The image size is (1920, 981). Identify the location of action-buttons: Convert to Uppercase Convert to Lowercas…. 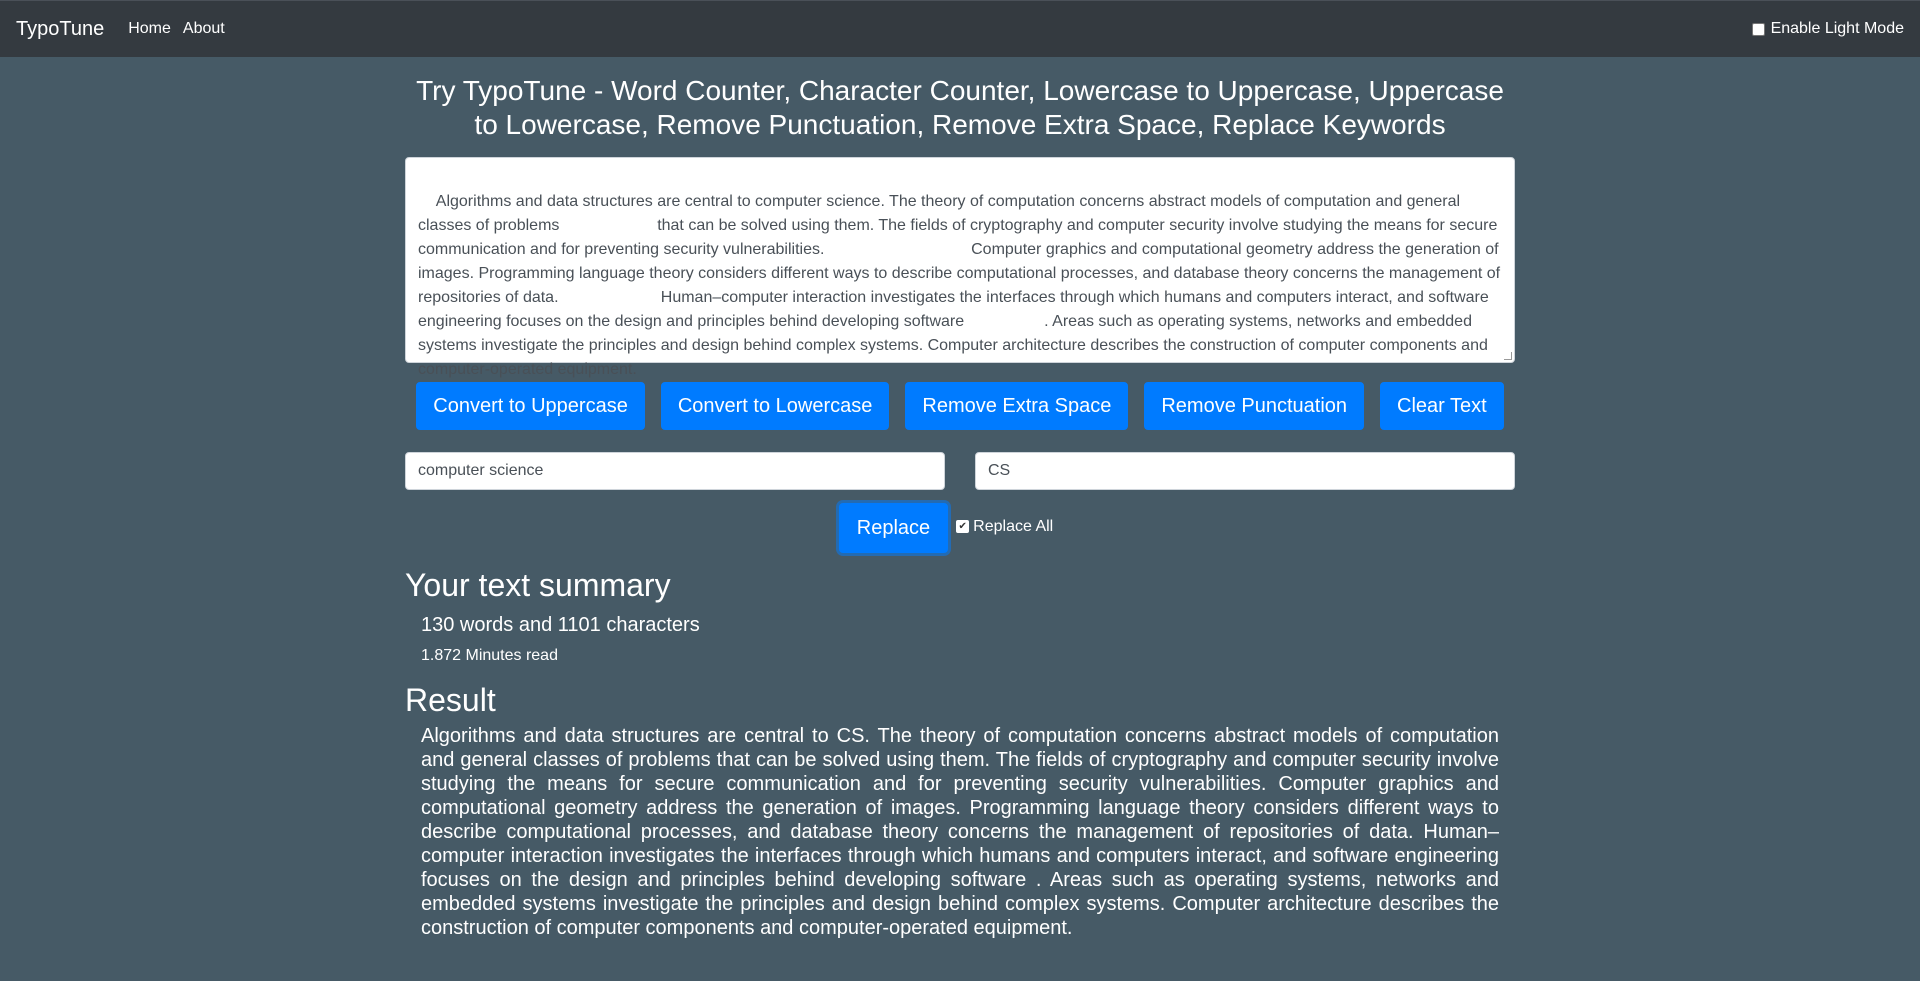
(960, 406).